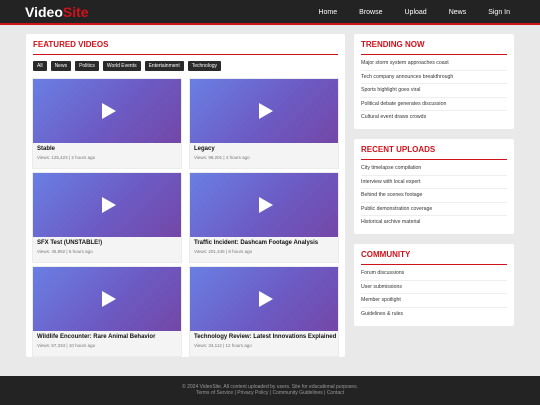  I want to click on nav-news: News, so click(458, 12).